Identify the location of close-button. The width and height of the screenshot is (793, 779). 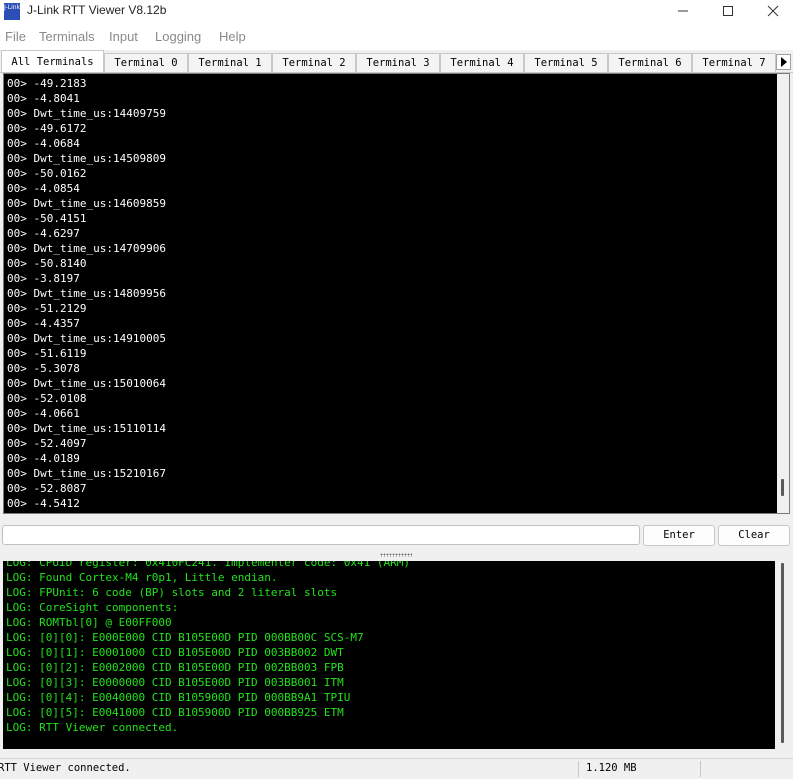
(771, 11).